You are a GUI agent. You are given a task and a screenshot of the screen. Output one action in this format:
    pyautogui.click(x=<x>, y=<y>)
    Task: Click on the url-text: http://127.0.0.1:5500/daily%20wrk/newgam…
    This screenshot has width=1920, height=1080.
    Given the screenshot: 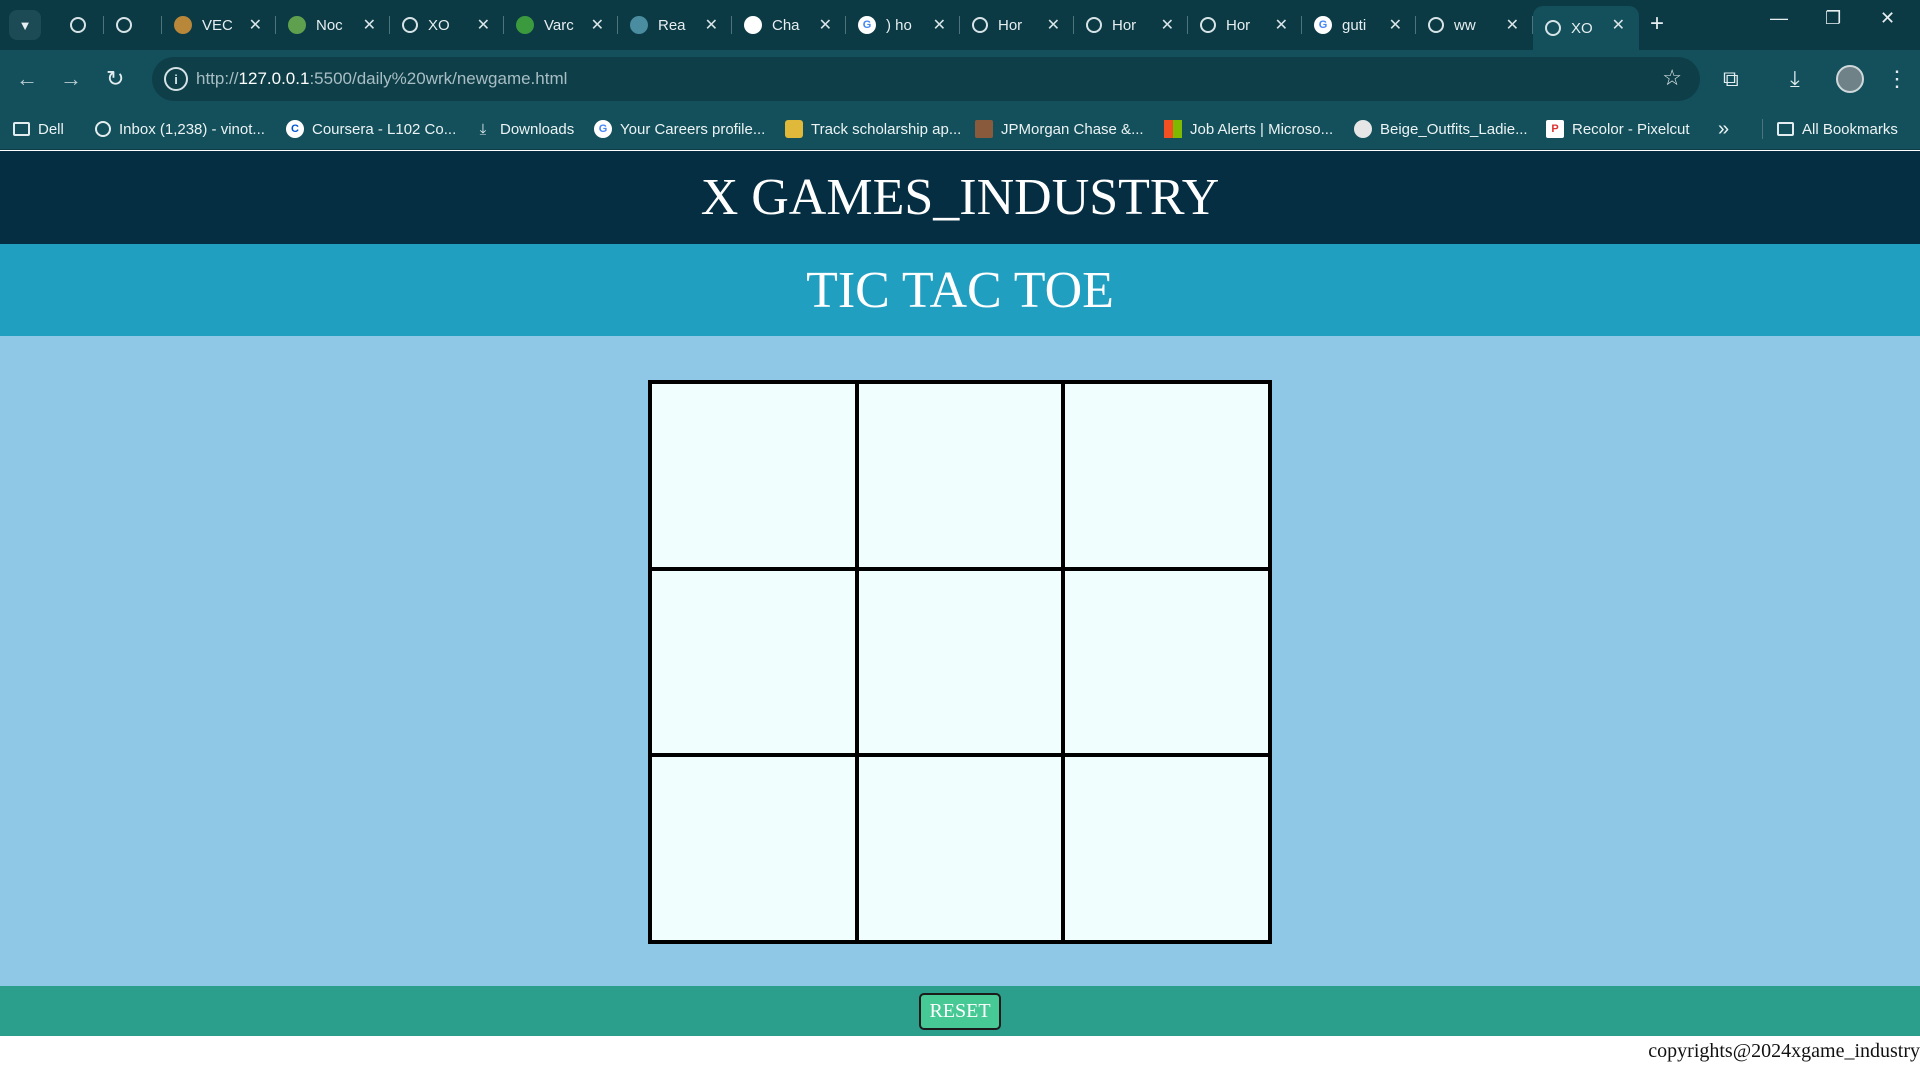 What is the action you would take?
    pyautogui.click(x=381, y=79)
    